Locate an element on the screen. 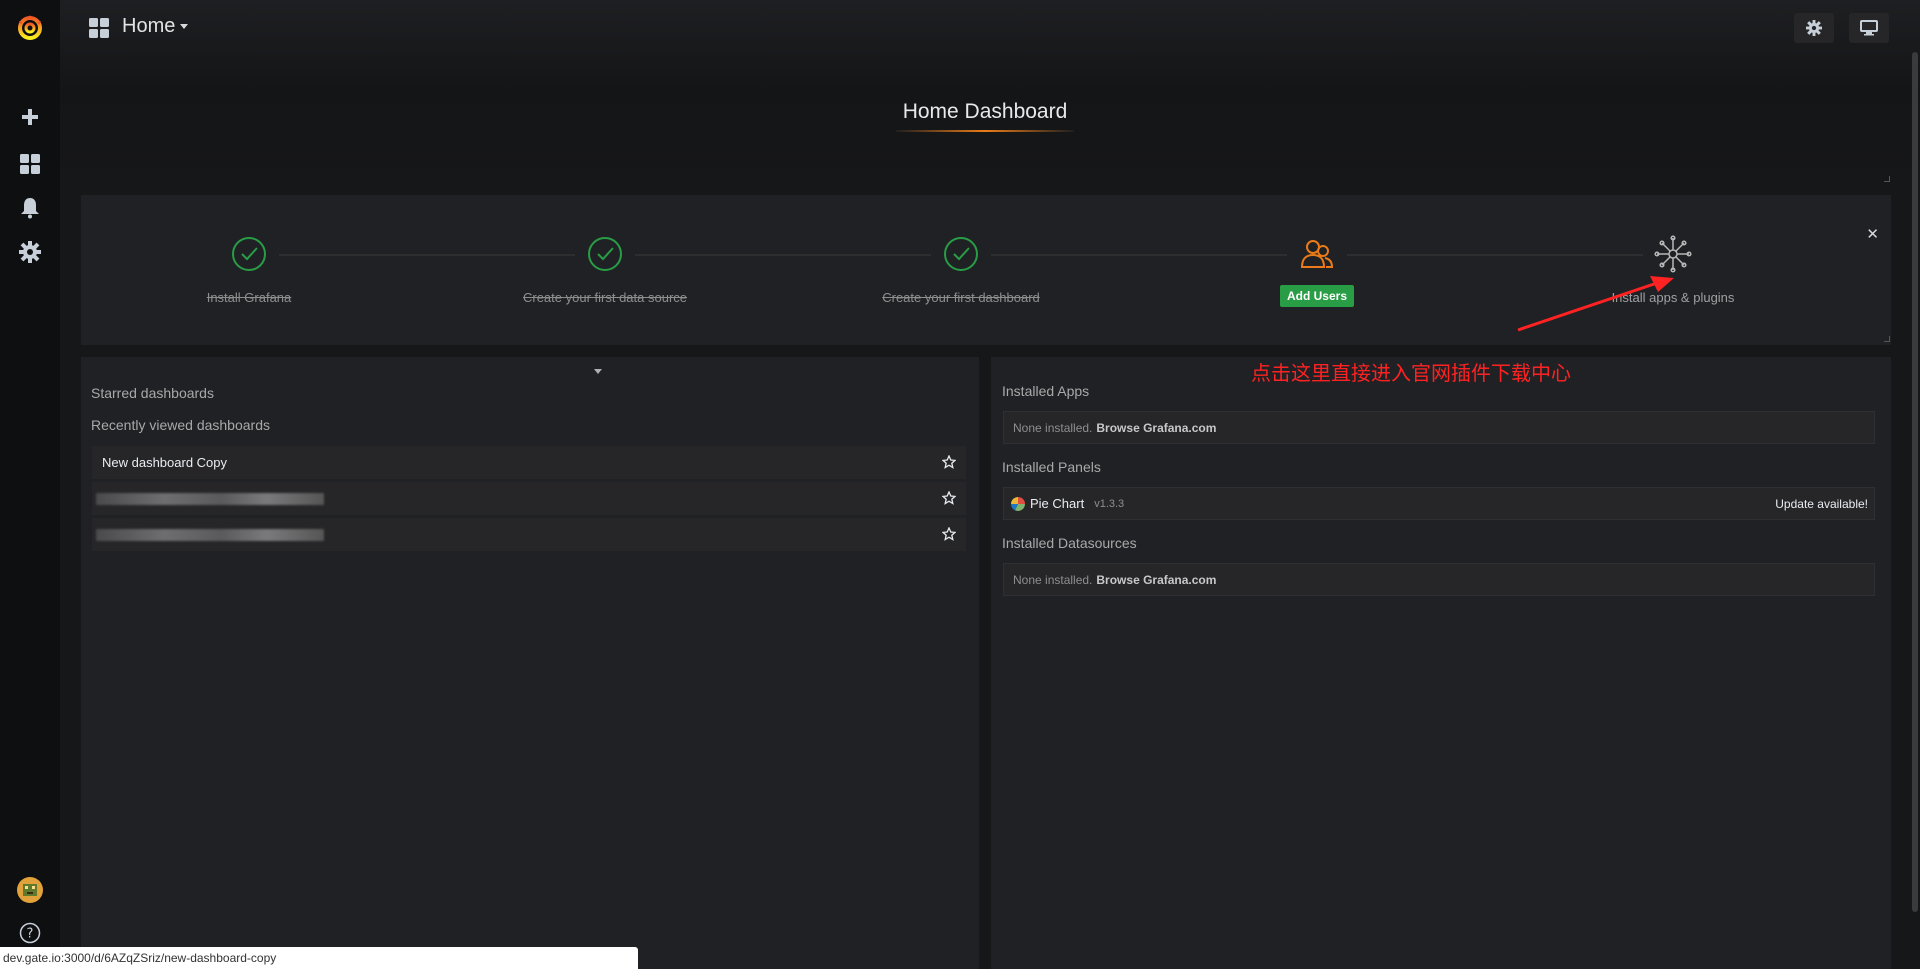  home-dashboard-header: Home Dashboard is located at coordinates (985, 116).